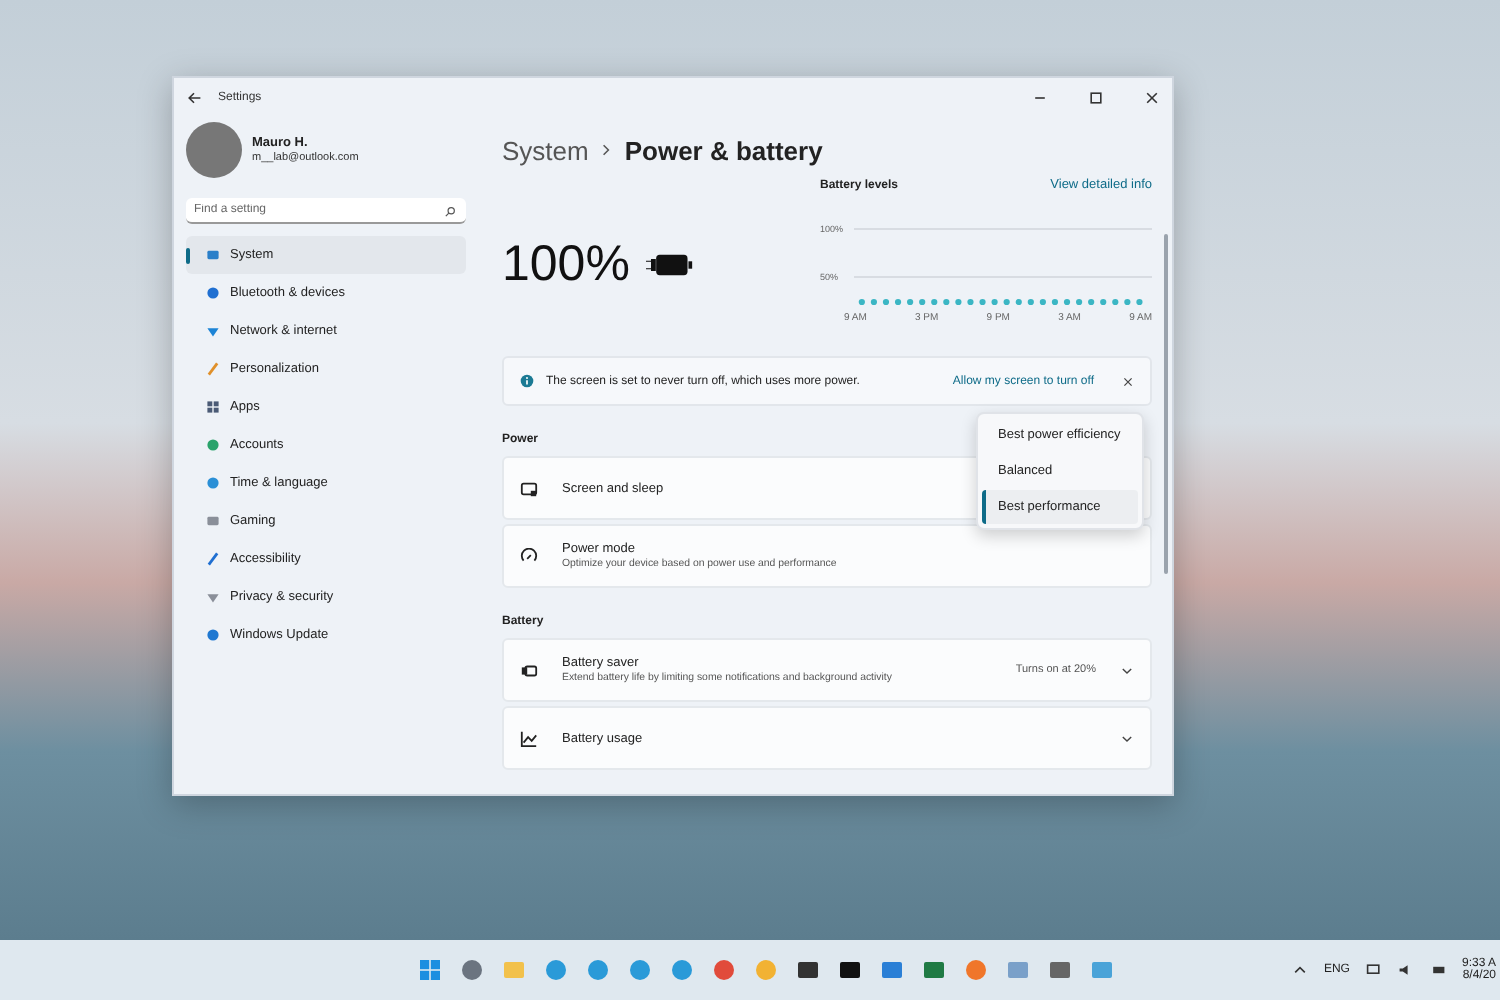 This screenshot has height=1000, width=1500. Describe the element at coordinates (214, 150) in the screenshot. I see `avatar` at that location.